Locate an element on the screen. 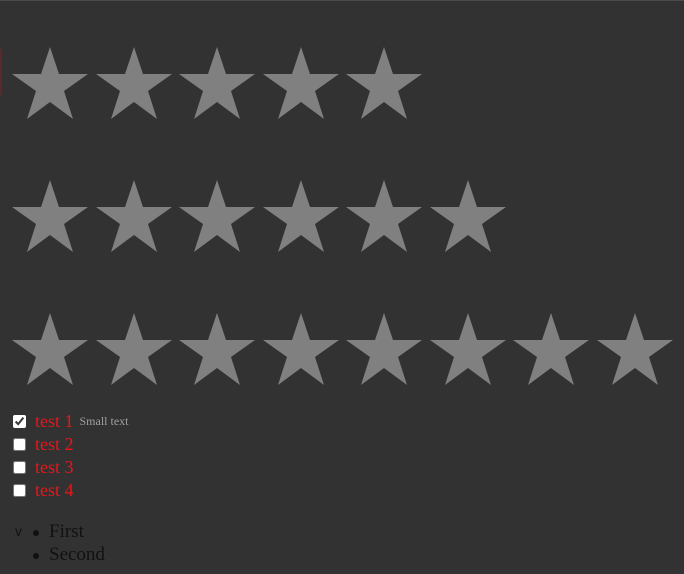  checkbox-list: test 1 Small text test 2 test 3 test 4 is located at coordinates (70, 456).